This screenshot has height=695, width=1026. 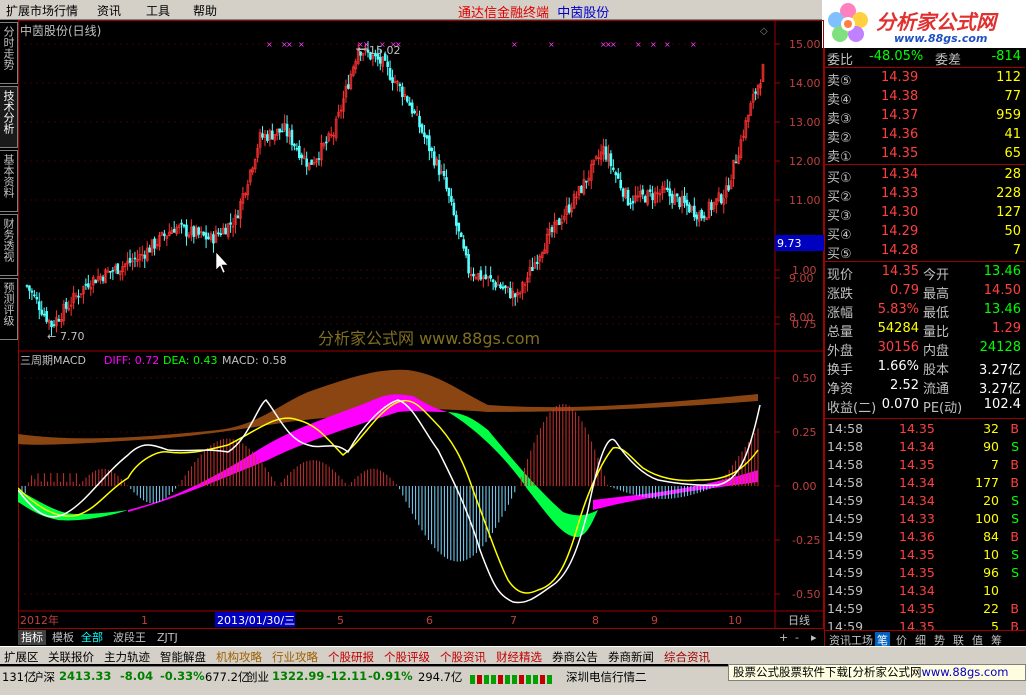 I want to click on chart-corner-icon: ◇, so click(x=764, y=31).